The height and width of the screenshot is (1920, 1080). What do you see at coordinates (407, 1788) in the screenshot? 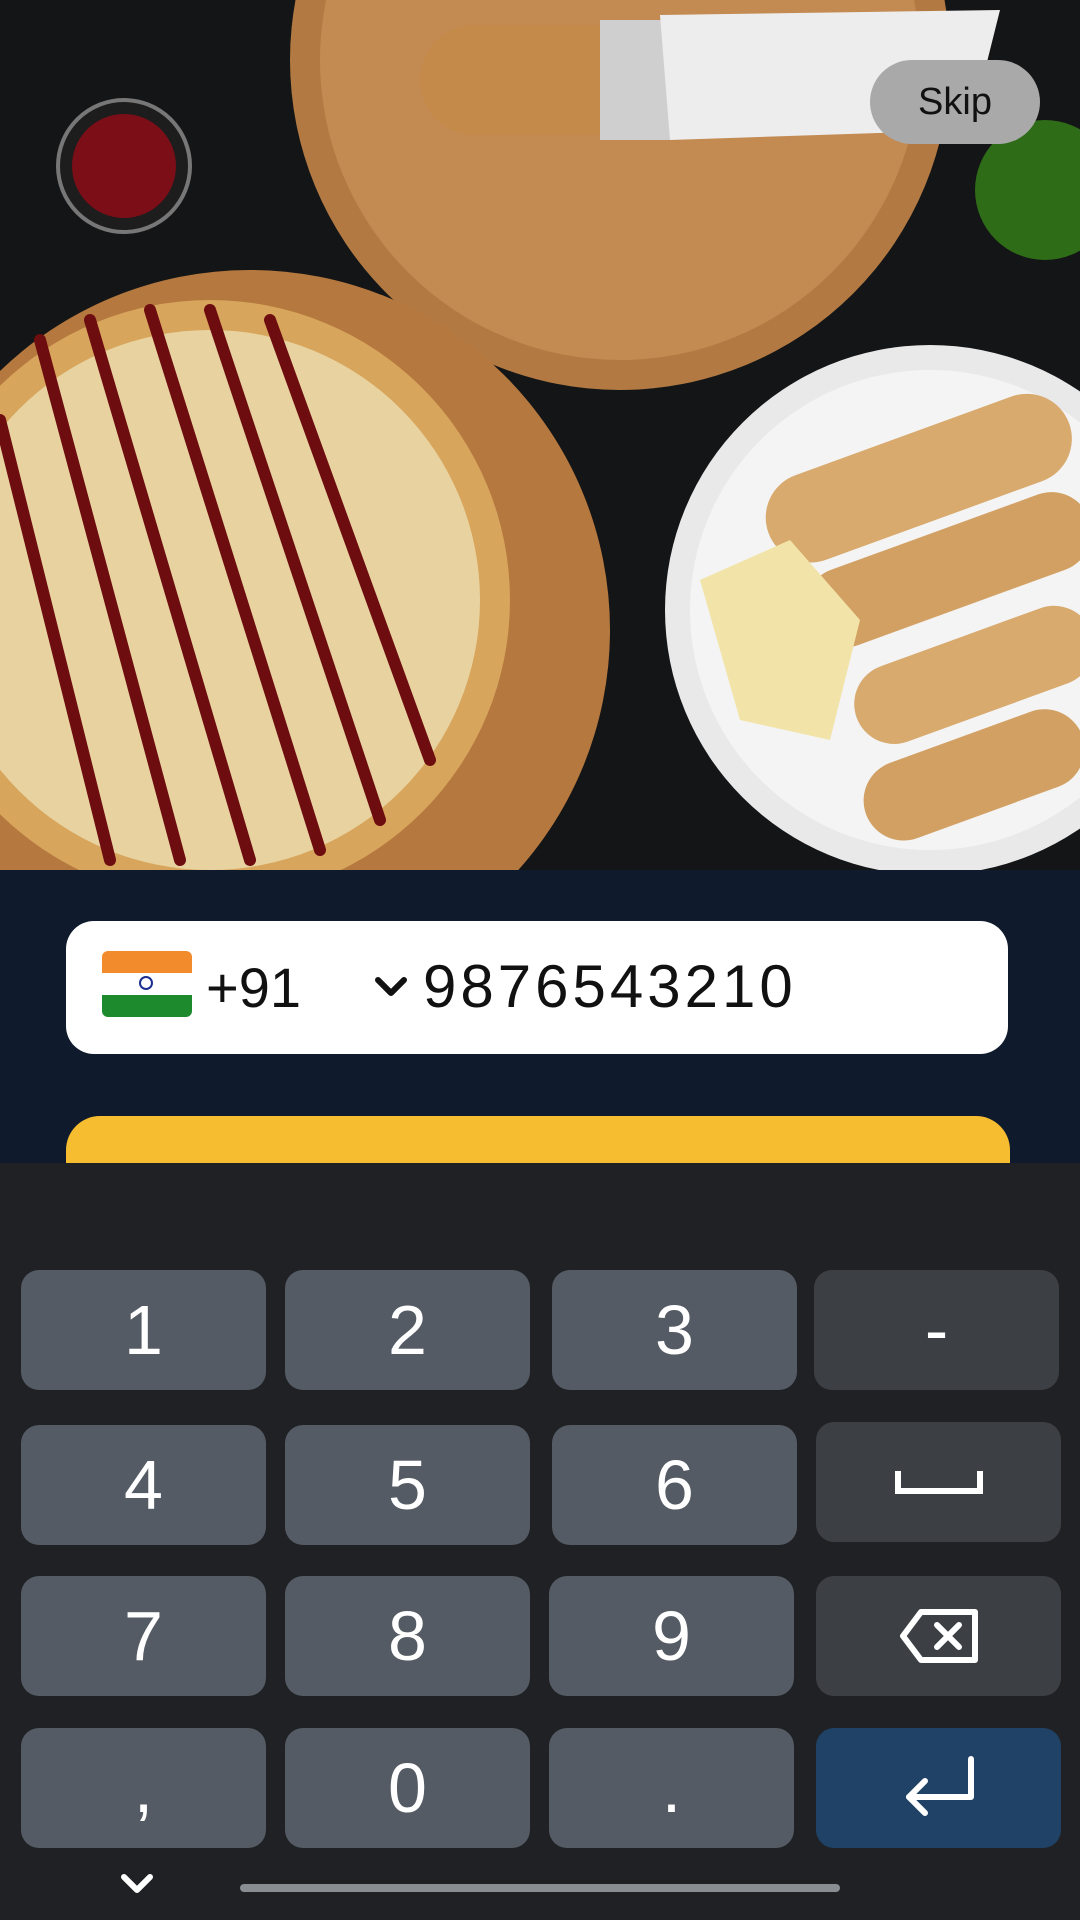
I see `key-0: 0` at bounding box center [407, 1788].